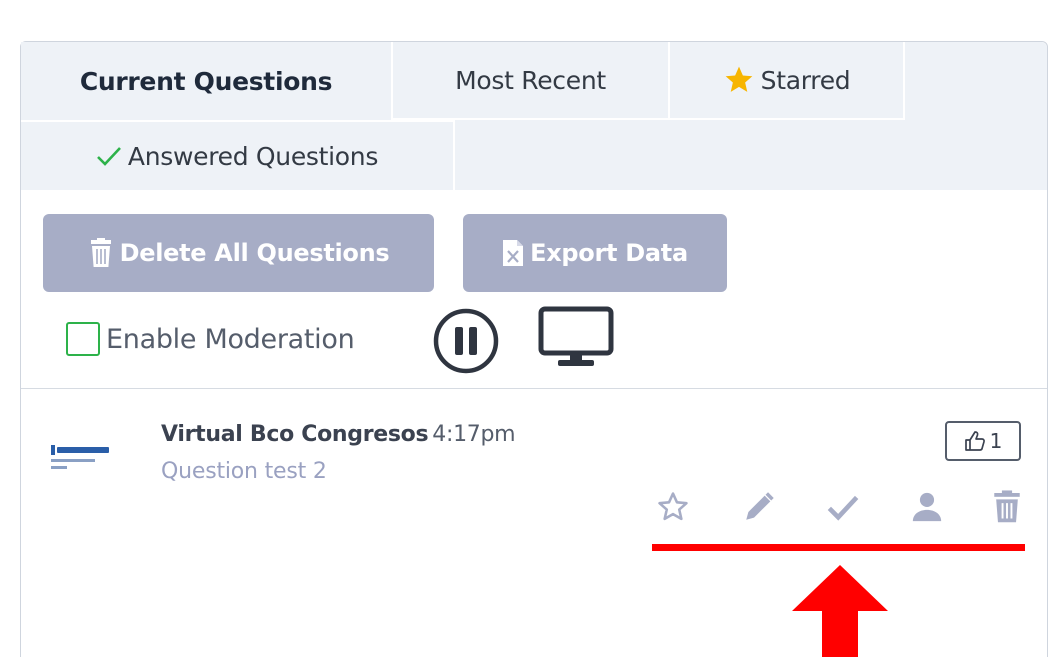 The height and width of the screenshot is (657, 1053). I want to click on pause-circle-icon, so click(466, 343).